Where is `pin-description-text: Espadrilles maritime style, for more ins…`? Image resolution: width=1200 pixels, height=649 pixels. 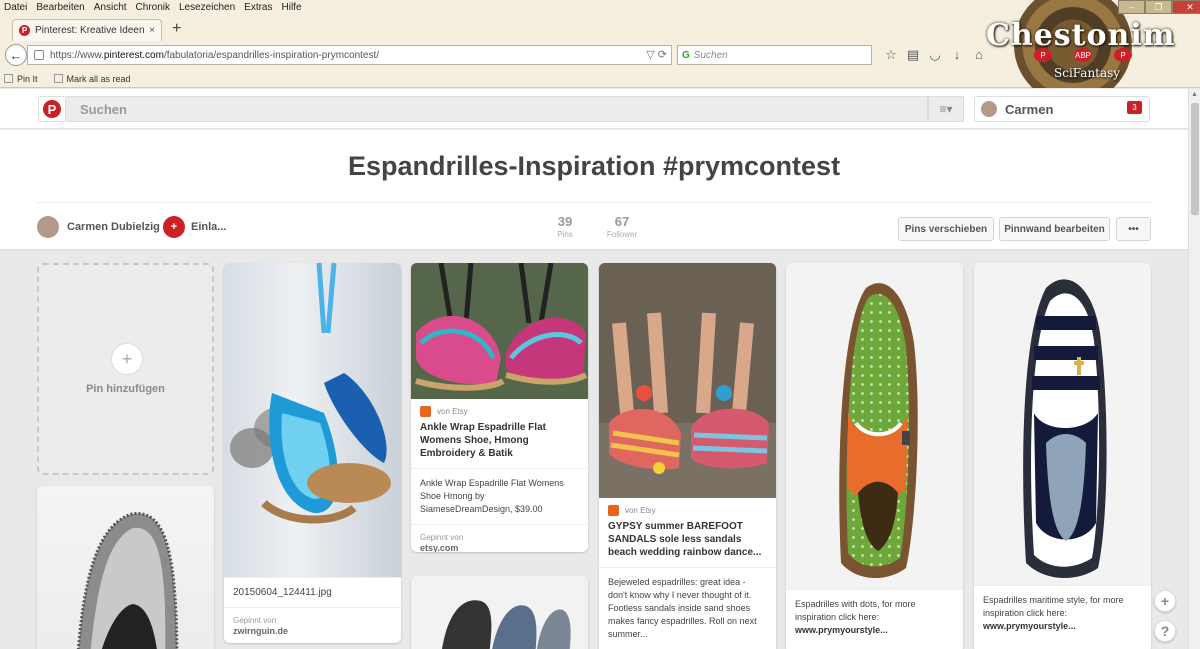 pin-description-text: Espadrilles maritime style, for more ins… is located at coordinates (1053, 606).